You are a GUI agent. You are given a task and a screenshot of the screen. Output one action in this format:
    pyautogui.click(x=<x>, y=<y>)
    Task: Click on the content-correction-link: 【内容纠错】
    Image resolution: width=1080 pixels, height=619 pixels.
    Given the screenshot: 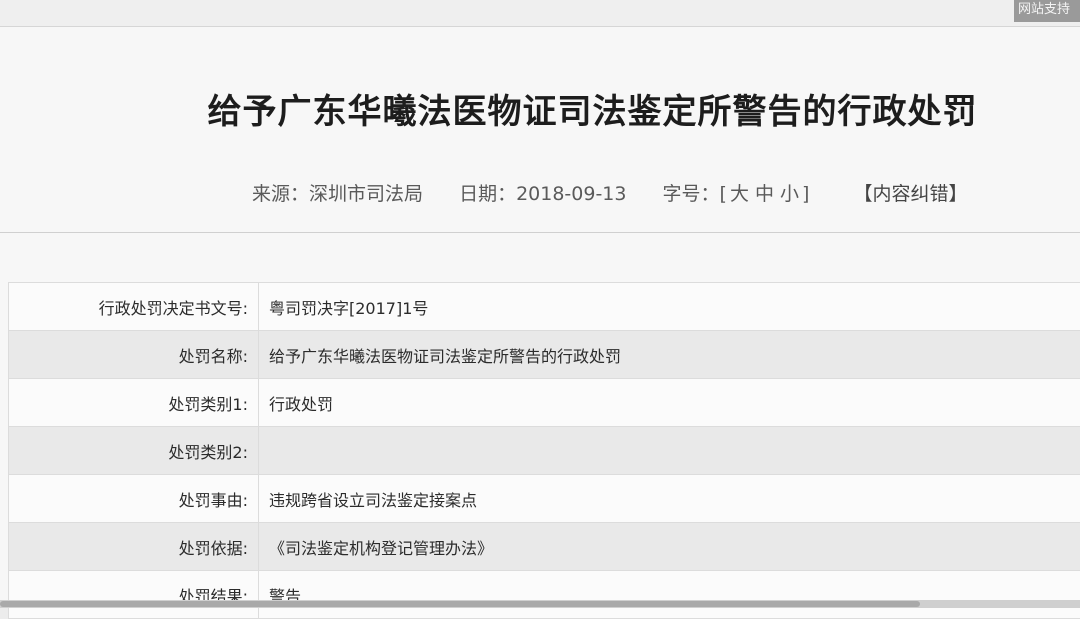 What is the action you would take?
    pyautogui.click(x=910, y=192)
    